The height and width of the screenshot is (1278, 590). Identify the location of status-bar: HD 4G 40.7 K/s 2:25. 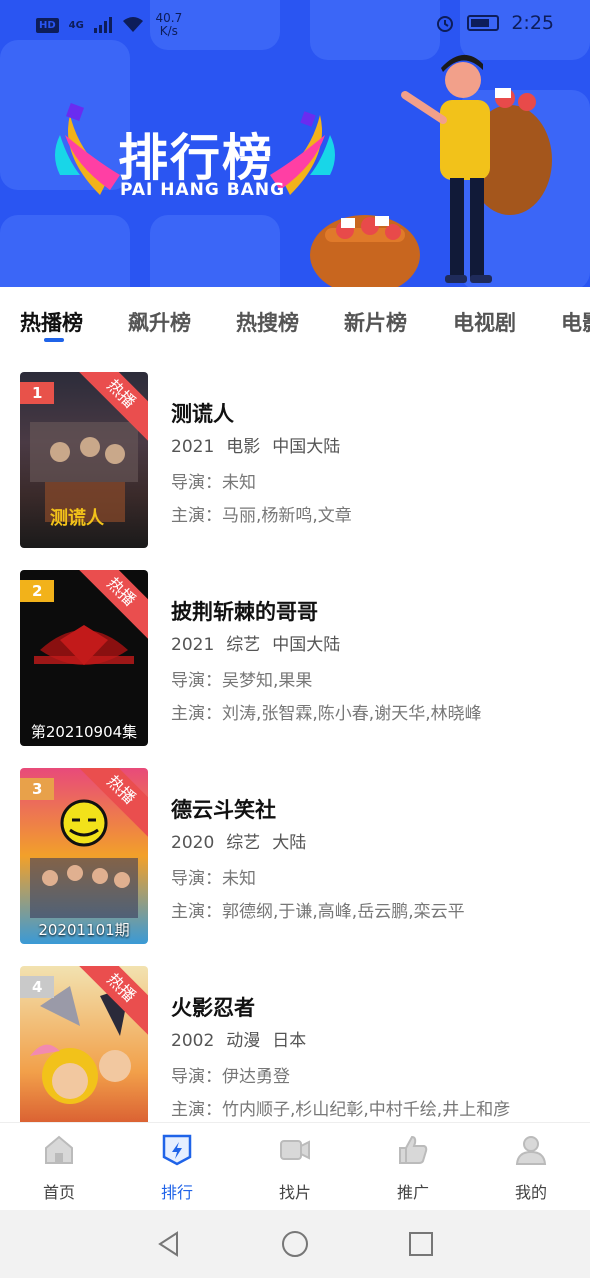
(295, 24).